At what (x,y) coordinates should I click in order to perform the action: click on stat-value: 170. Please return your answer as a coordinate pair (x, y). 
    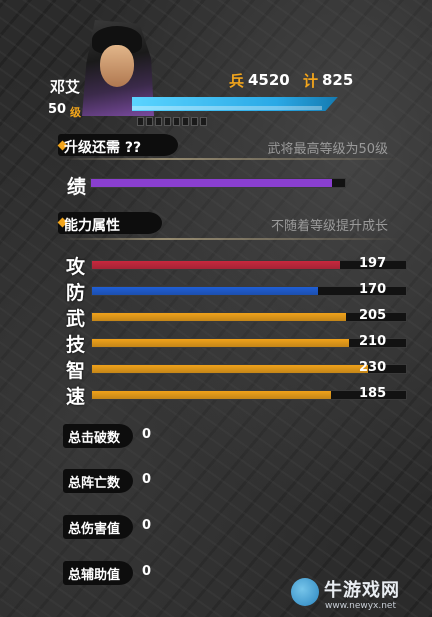
    Looking at the image, I should click on (373, 289).